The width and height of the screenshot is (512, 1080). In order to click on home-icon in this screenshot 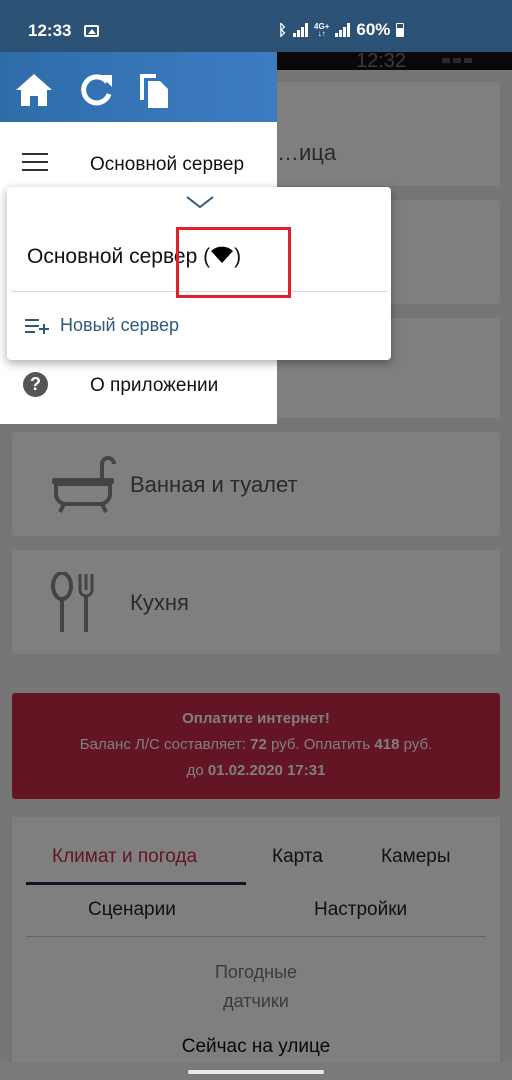, I will do `click(34, 90)`.